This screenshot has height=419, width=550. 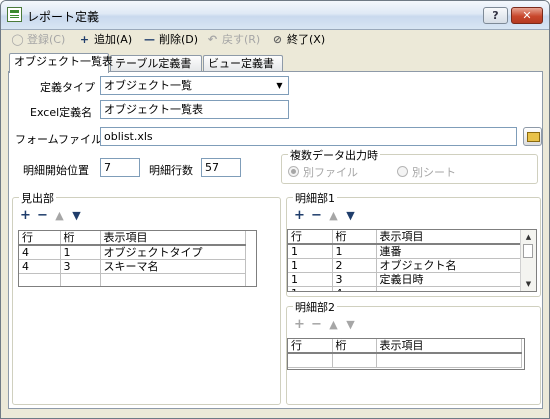 What do you see at coordinates (405, 279) in the screenshot?
I see `table-row: 1 3 定義日時` at bounding box center [405, 279].